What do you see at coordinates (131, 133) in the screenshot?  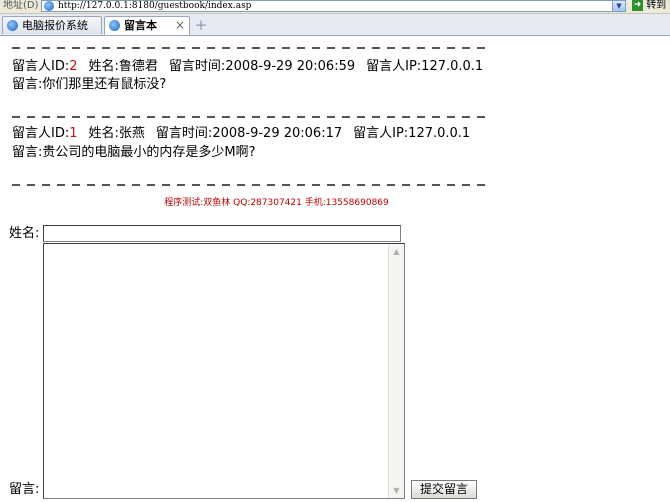 I see `message-author: 张燕` at bounding box center [131, 133].